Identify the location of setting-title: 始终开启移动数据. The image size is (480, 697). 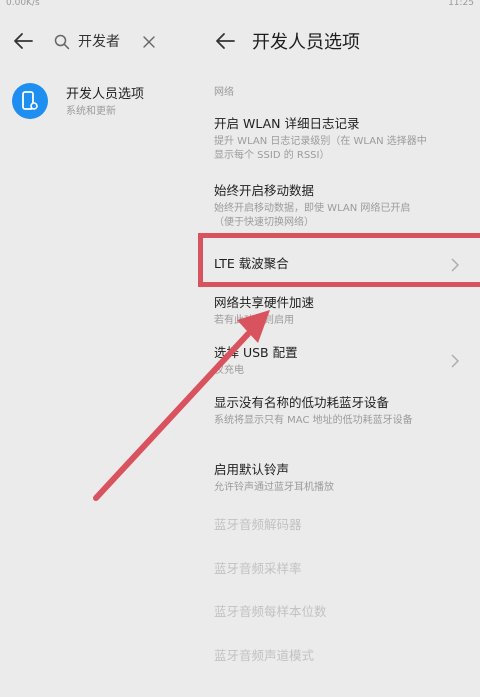
(264, 190).